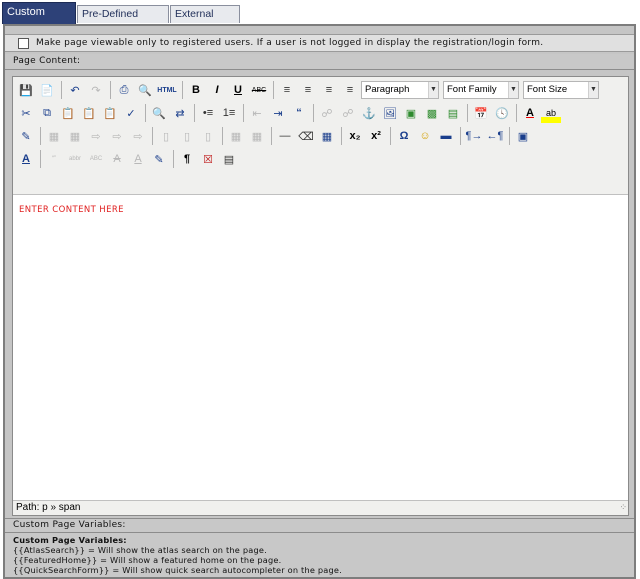  Describe the element at coordinates (229, 159) in the screenshot. I see `page-break-icon: ▤` at that location.